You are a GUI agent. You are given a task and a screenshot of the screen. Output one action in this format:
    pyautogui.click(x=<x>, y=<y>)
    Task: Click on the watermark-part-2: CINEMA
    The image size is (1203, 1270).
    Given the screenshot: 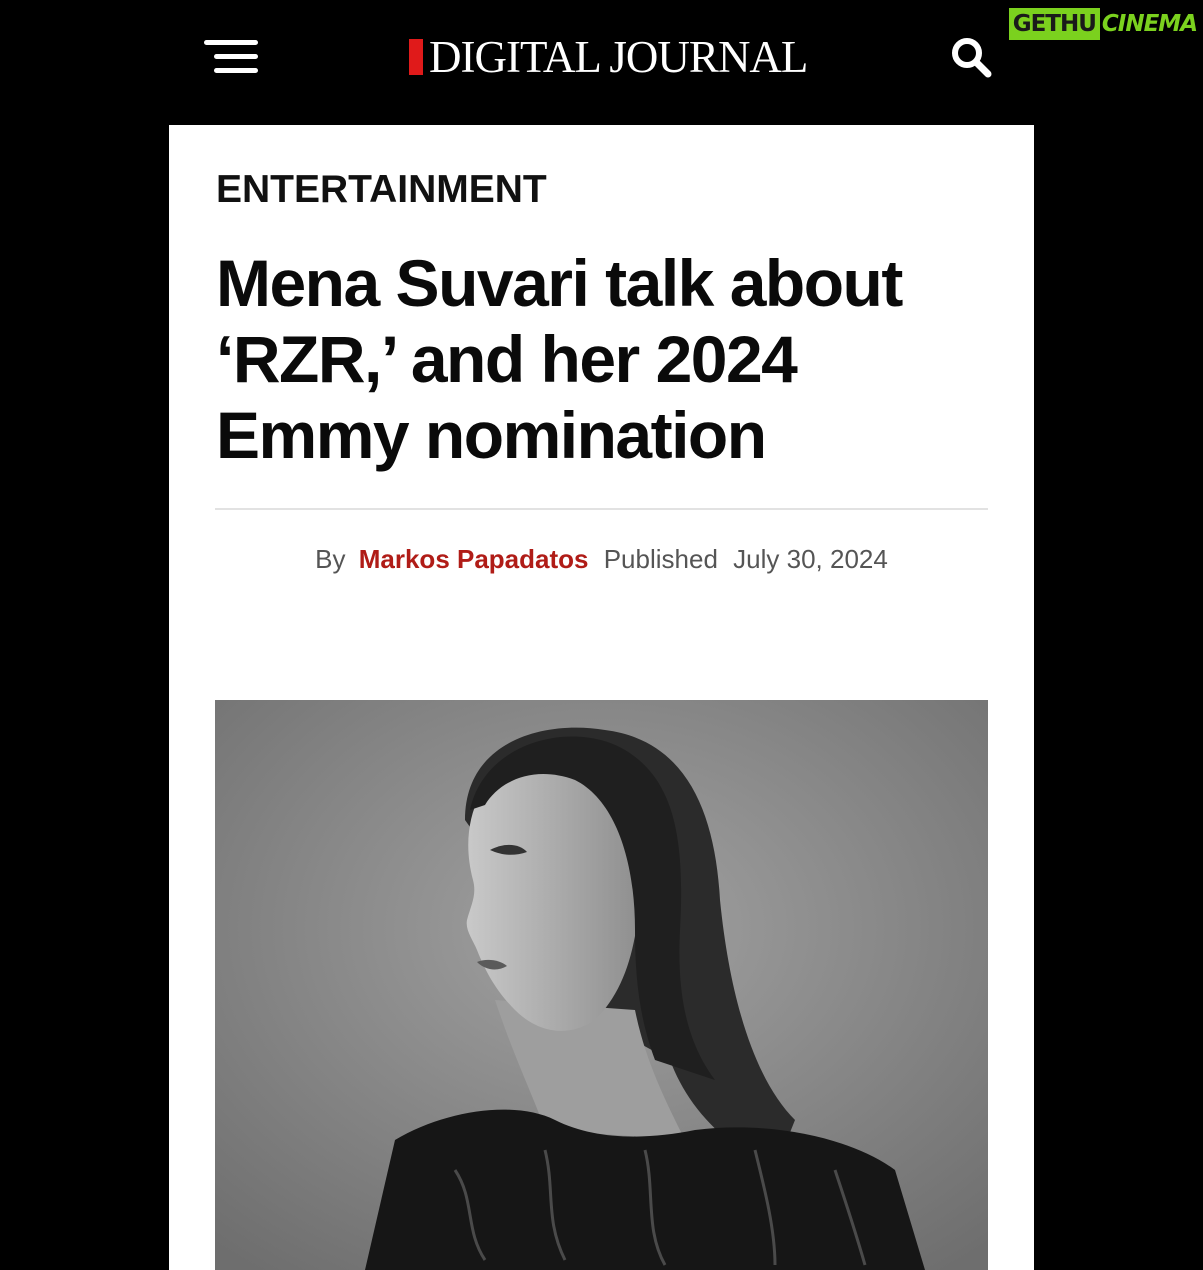 What is the action you would take?
    pyautogui.click(x=1149, y=24)
    